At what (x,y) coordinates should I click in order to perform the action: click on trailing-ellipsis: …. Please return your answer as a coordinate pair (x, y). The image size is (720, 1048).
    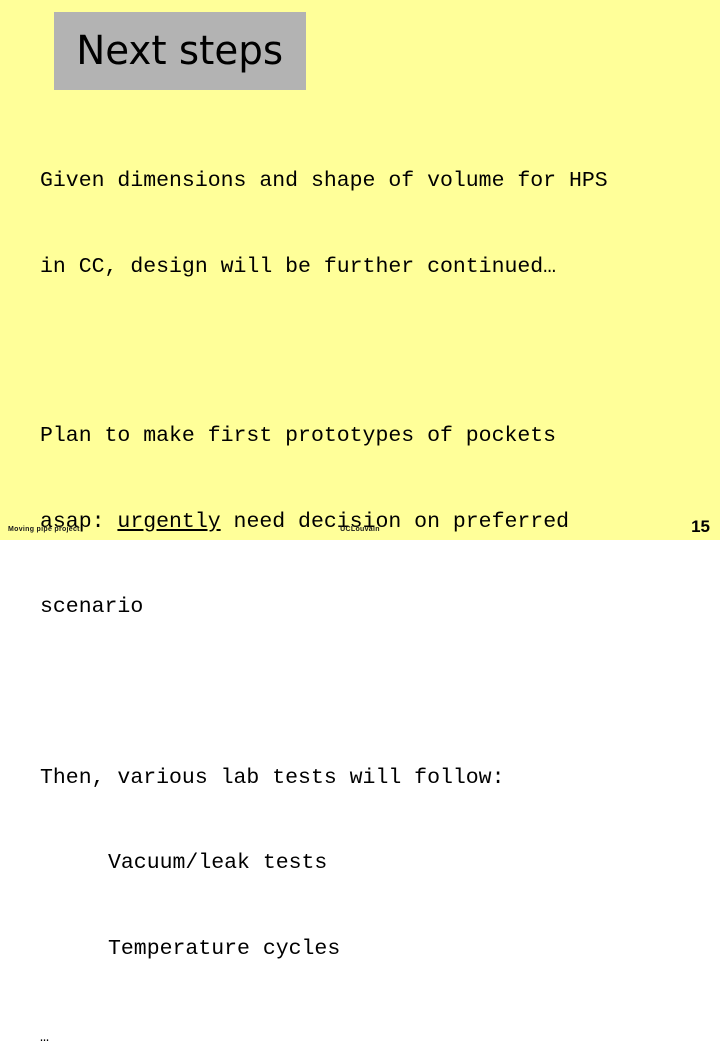
    Looking at the image, I should click on (45, 1037).